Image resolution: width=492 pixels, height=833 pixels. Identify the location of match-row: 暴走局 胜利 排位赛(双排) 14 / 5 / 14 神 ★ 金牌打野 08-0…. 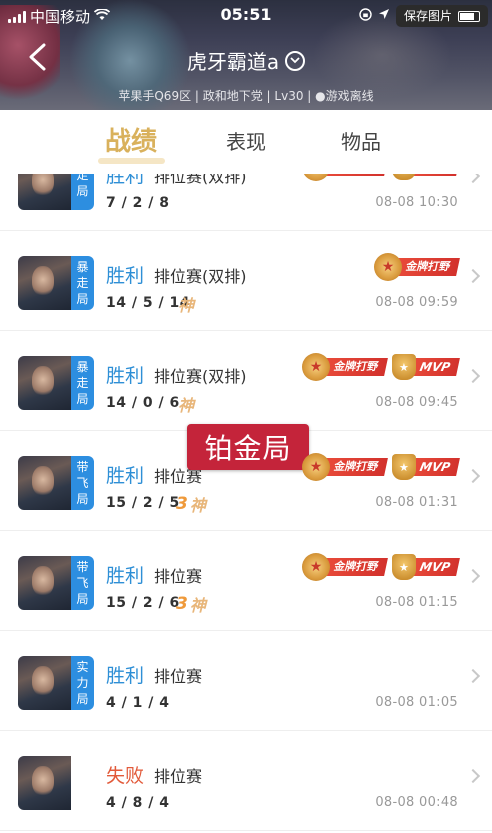
(246, 281).